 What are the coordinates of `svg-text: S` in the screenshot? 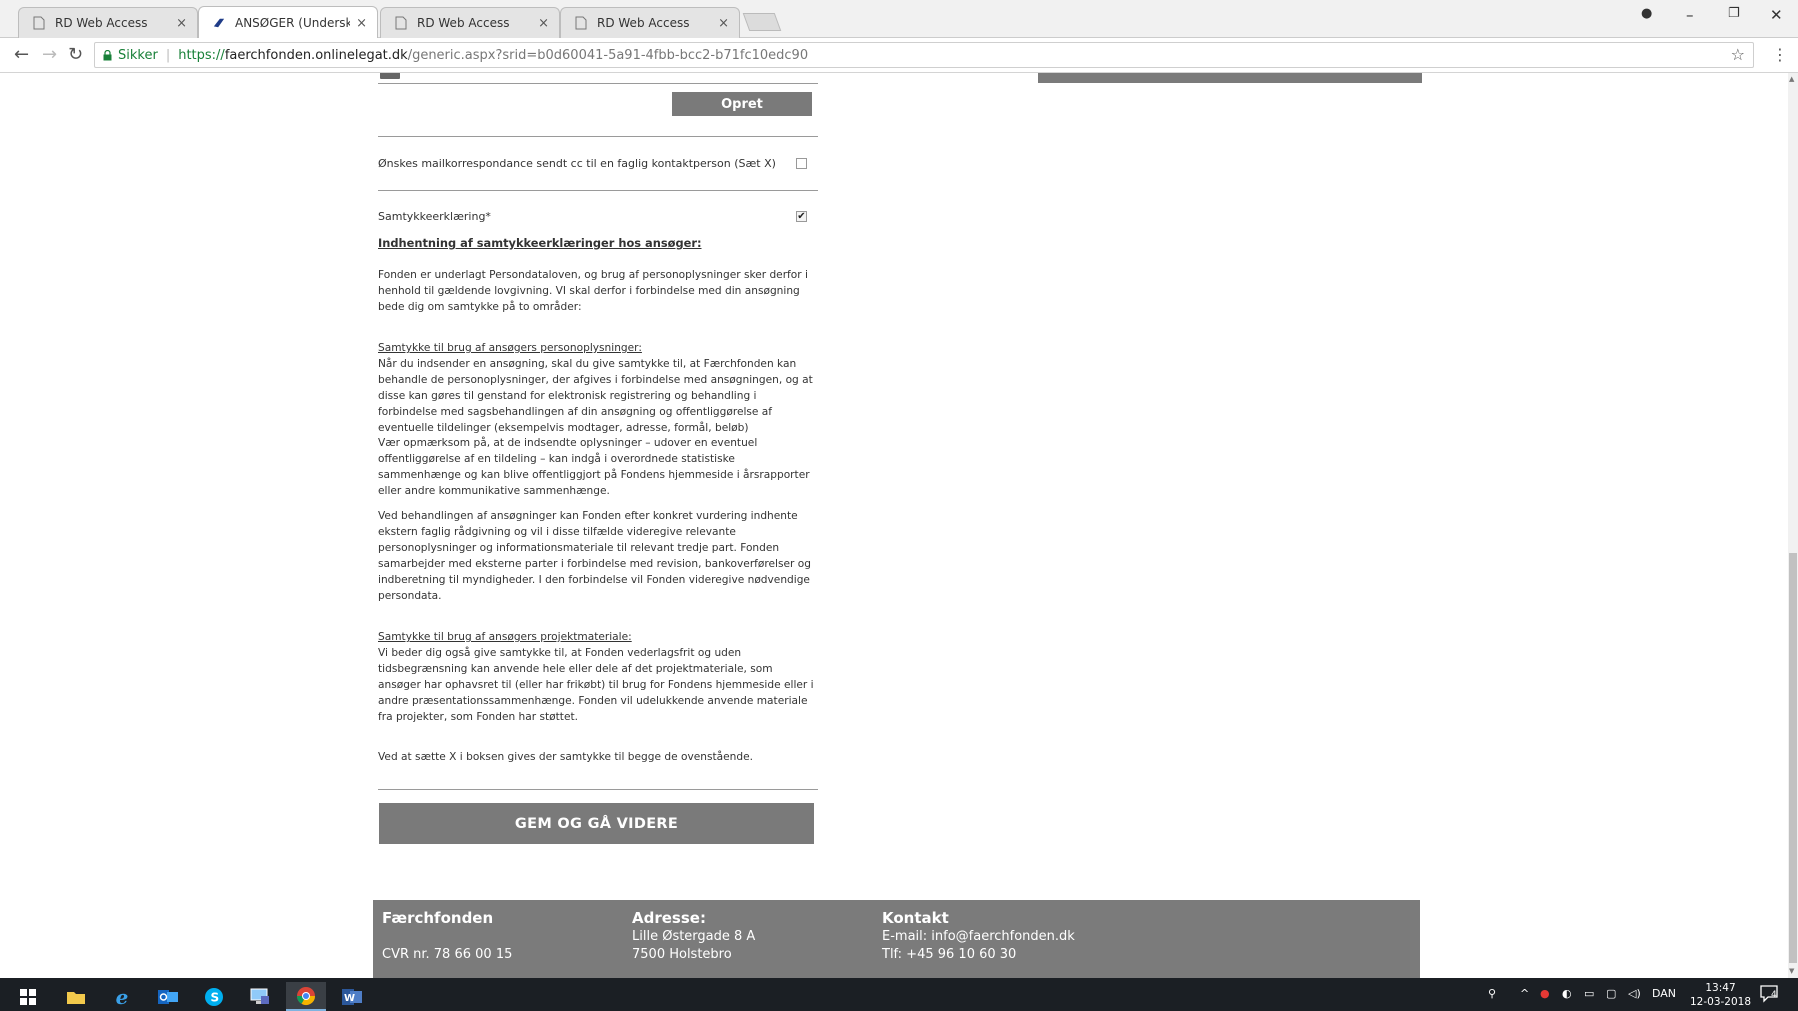 It's located at (215, 997).